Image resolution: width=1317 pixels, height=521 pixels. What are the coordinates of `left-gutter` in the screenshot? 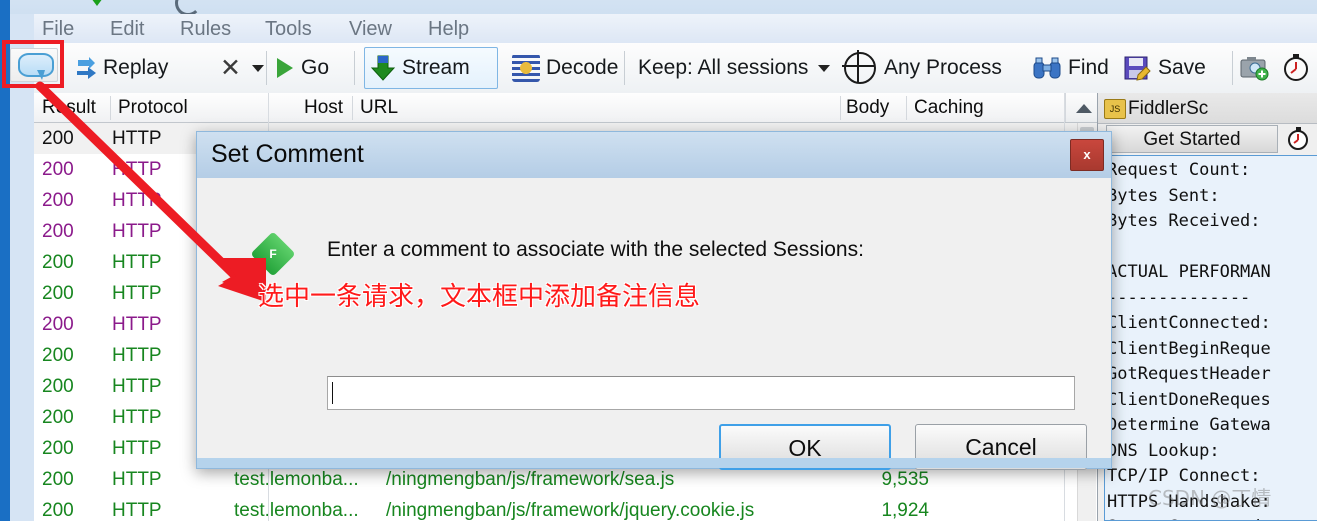 It's located at (22, 267).